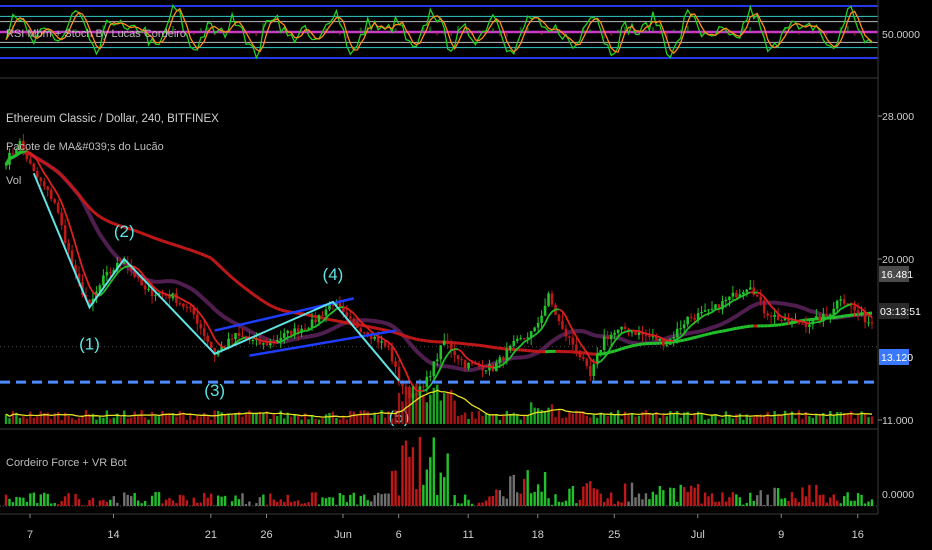 The height and width of the screenshot is (550, 932). I want to click on ma-pack-label: Pacote de MA&#039;s do Lucão, so click(85, 147).